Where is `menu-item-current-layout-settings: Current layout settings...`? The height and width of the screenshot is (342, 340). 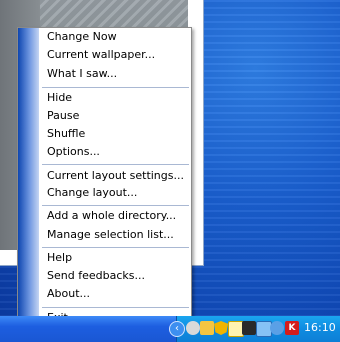
menu-item-current-layout-settings: Current layout settings... is located at coordinates (115, 176).